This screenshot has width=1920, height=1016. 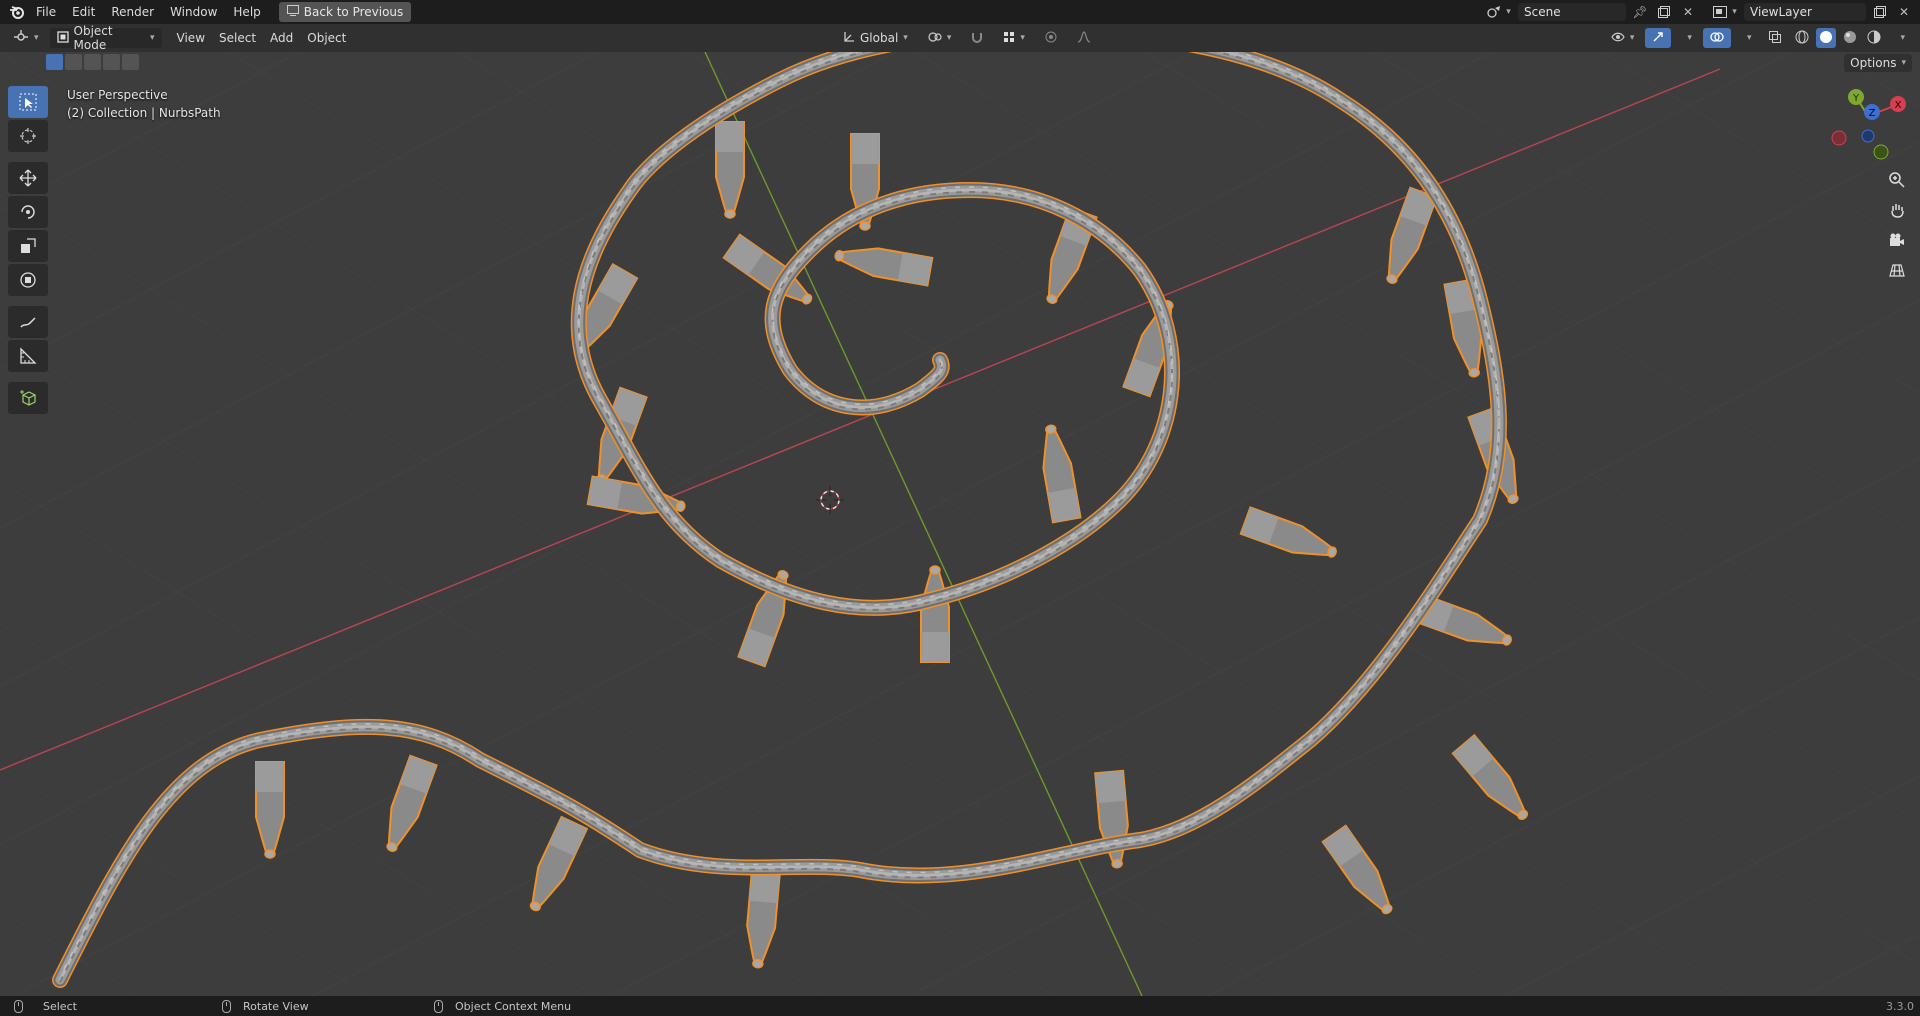 I want to click on new-view-layer-icon, so click(x=1880, y=12).